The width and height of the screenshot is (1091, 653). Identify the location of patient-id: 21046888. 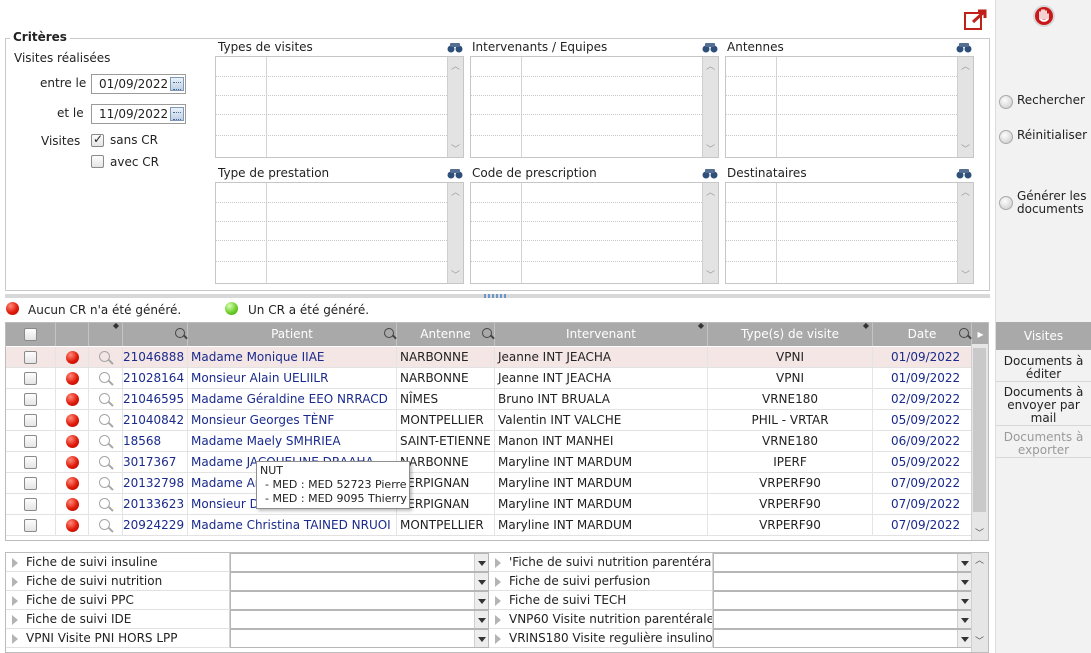
(155, 357).